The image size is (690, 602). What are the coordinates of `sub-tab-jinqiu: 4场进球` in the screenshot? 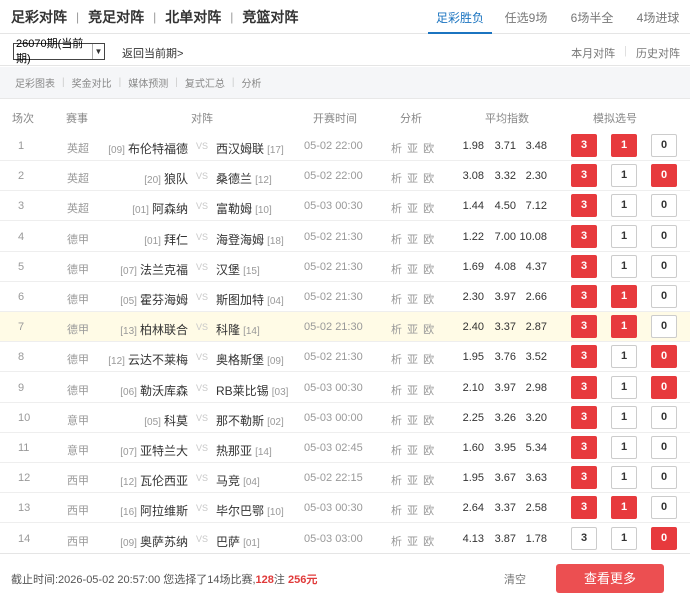 It's located at (658, 17).